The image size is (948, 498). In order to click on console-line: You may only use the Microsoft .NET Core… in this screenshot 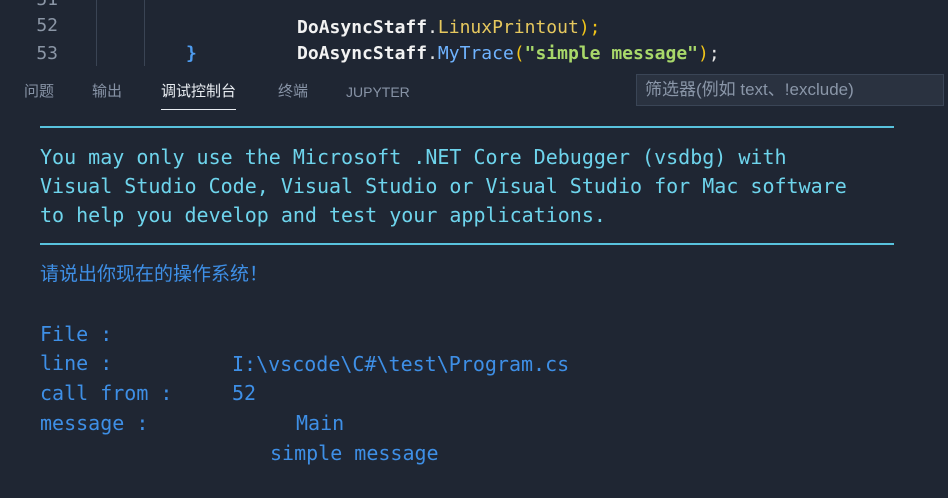, I will do `click(413, 157)`.